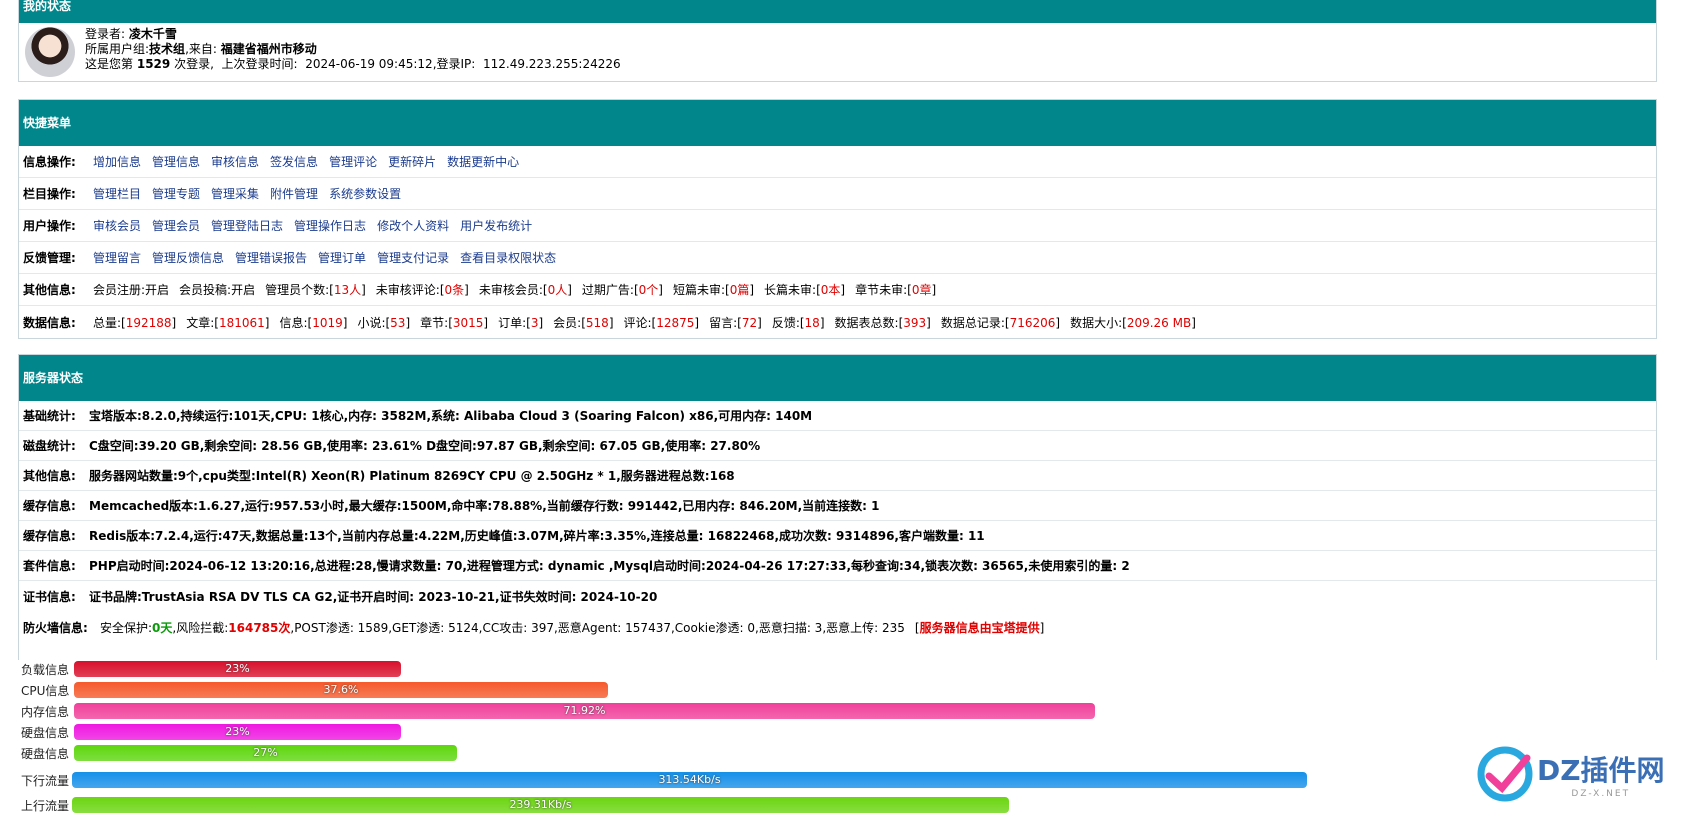 The image size is (1685, 823). What do you see at coordinates (235, 193) in the screenshot?
I see `menu-link: 管理采集` at bounding box center [235, 193].